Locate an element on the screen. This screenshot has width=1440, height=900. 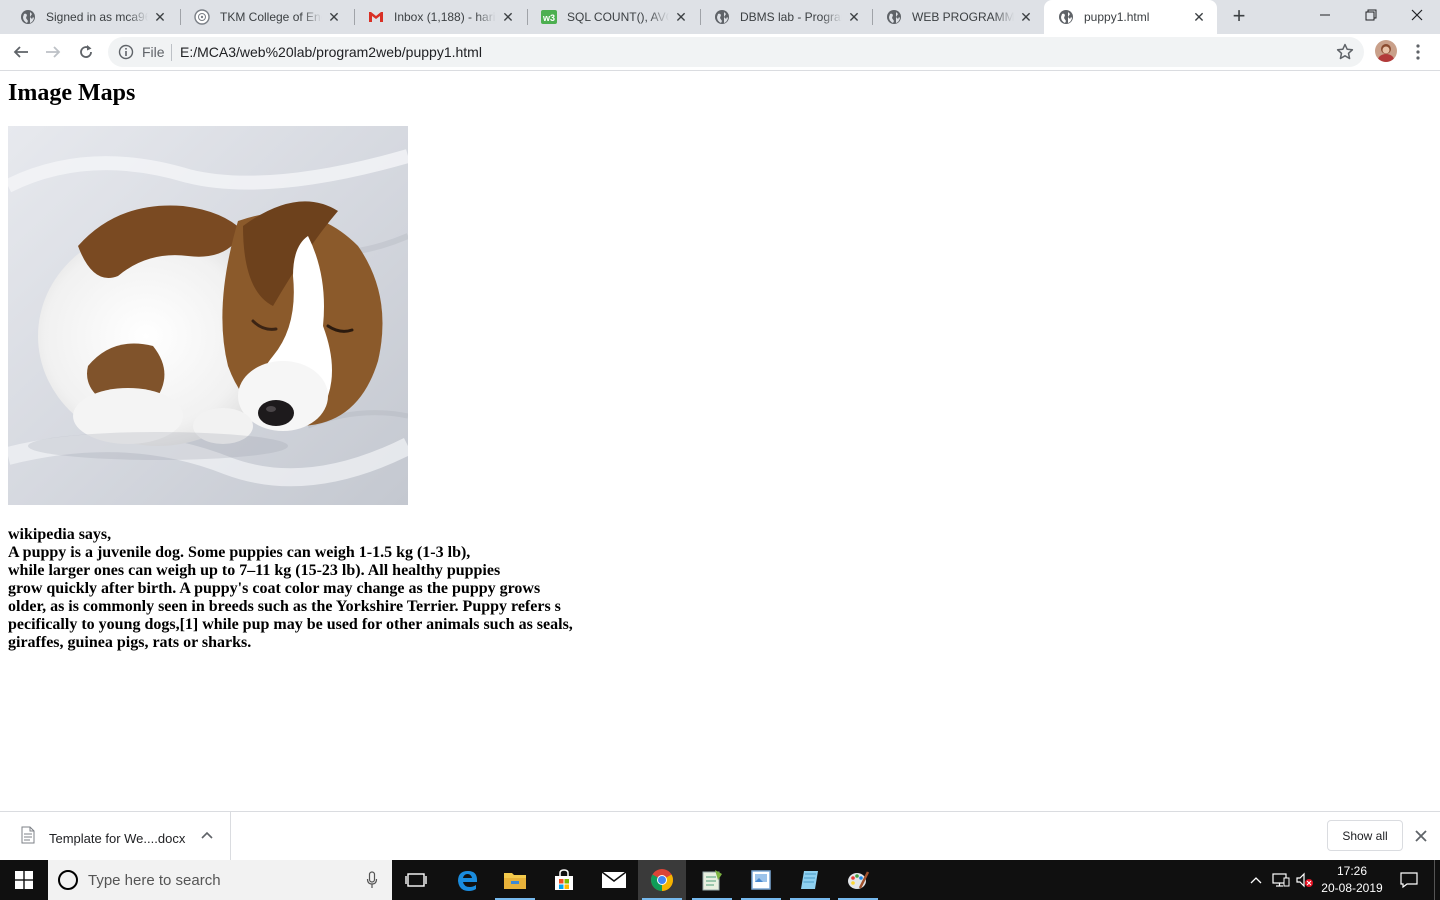
tray-overflow-button is located at coordinates (1256, 880).